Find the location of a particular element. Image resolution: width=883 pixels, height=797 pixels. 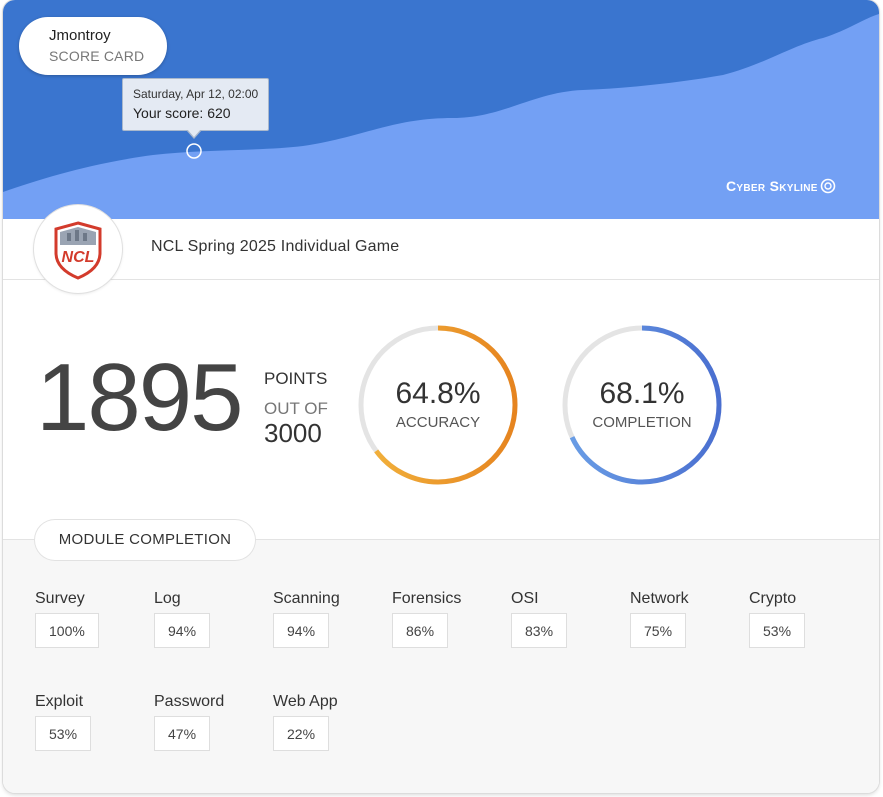

module-name: Exploit is located at coordinates (59, 701).